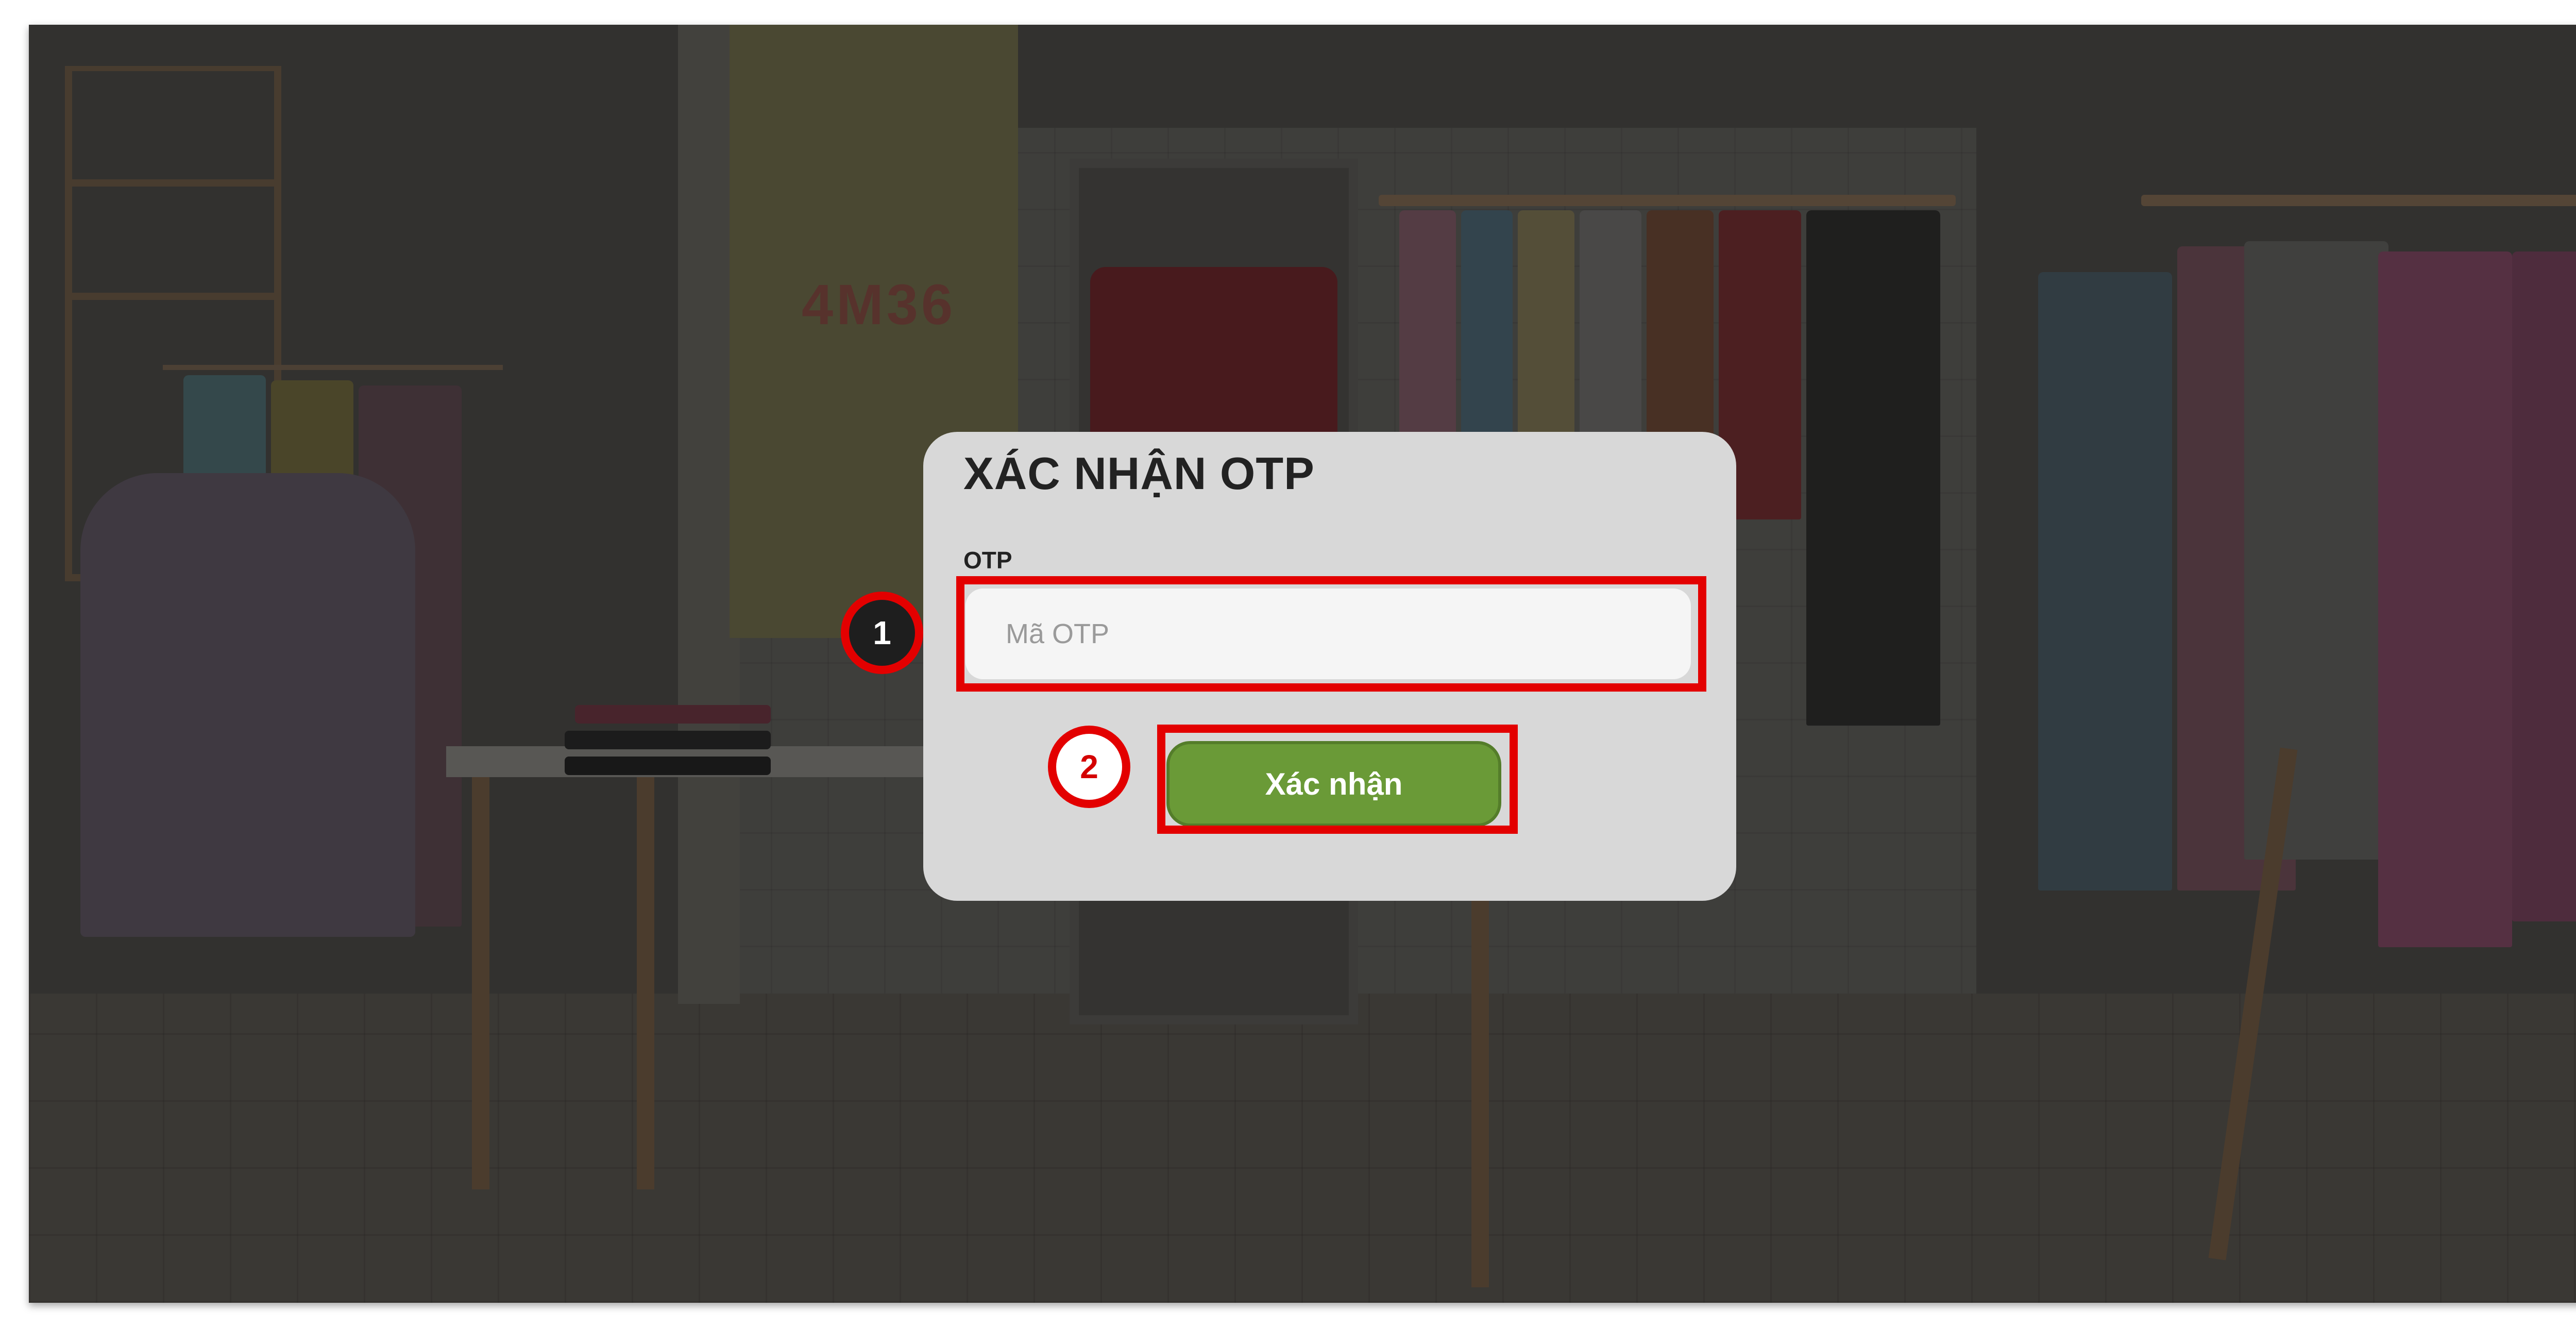 The width and height of the screenshot is (2576, 1344). Describe the element at coordinates (1331, 634) in the screenshot. I see `annotation-highlight-otp-input` at that location.